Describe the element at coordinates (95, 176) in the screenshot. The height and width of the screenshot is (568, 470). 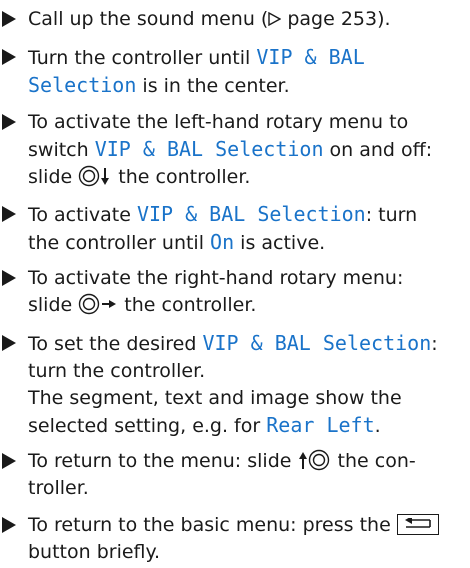
I see `controller-slide-down-icon` at that location.